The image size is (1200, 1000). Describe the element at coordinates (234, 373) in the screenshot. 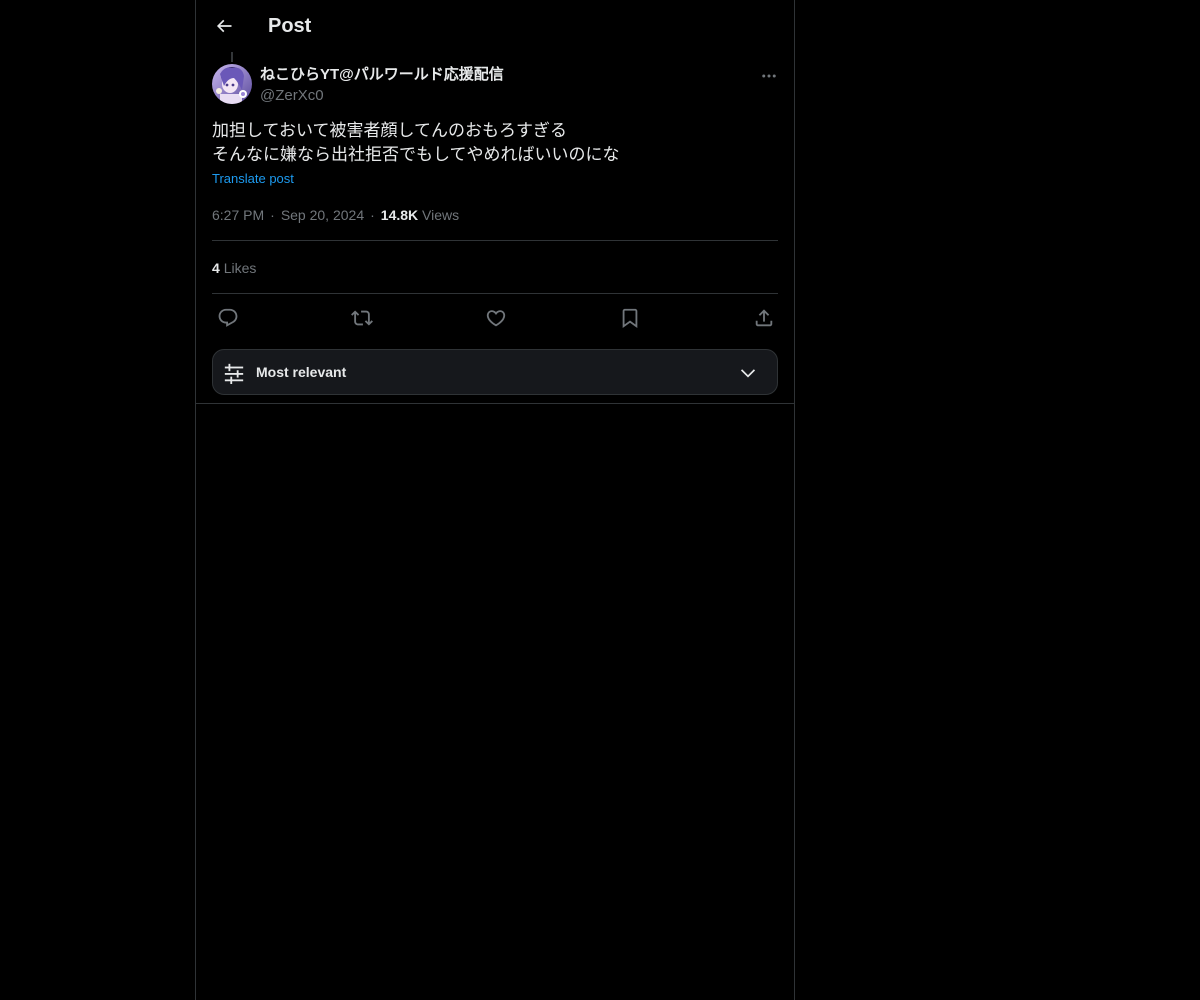

I see `sliders-icon` at that location.